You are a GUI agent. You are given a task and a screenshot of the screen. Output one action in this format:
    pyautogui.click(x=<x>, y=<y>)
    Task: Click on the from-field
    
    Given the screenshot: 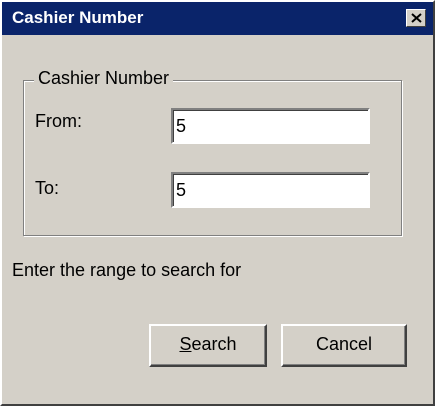 What is the action you would take?
    pyautogui.click(x=270, y=126)
    